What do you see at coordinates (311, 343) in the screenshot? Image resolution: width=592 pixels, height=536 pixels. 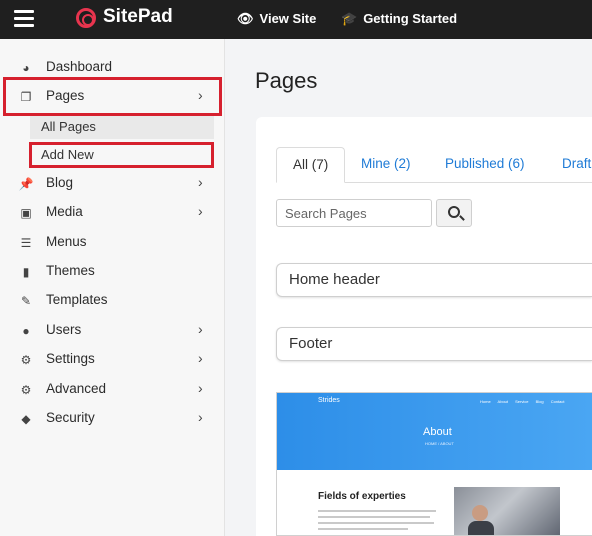 I see `page-row-label: Footer` at bounding box center [311, 343].